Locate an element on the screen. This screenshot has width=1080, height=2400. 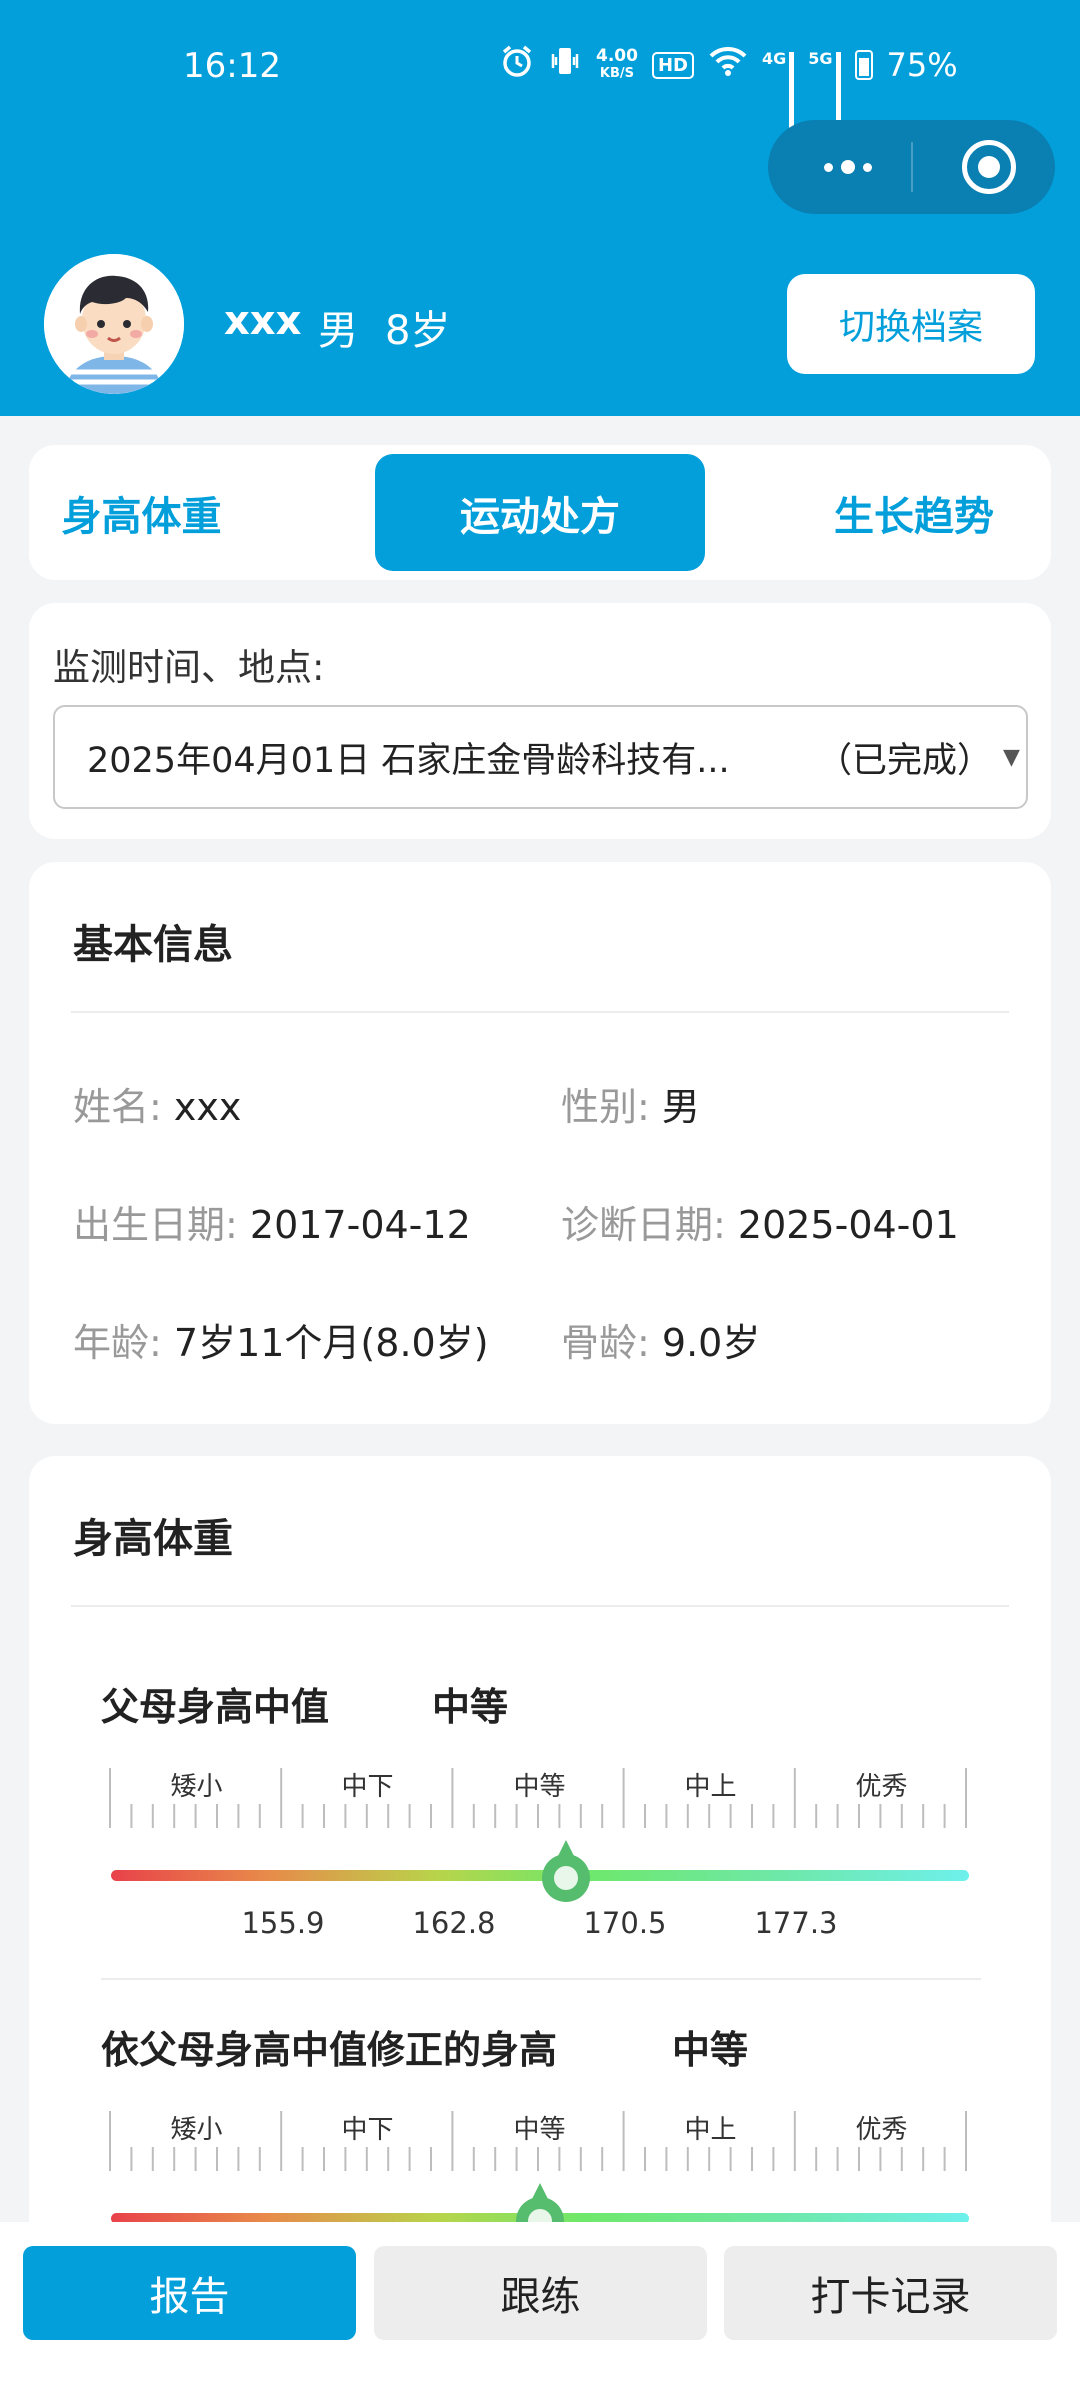
info-age-value: 7岁11个月(8.0岁) is located at coordinates (331, 1343).